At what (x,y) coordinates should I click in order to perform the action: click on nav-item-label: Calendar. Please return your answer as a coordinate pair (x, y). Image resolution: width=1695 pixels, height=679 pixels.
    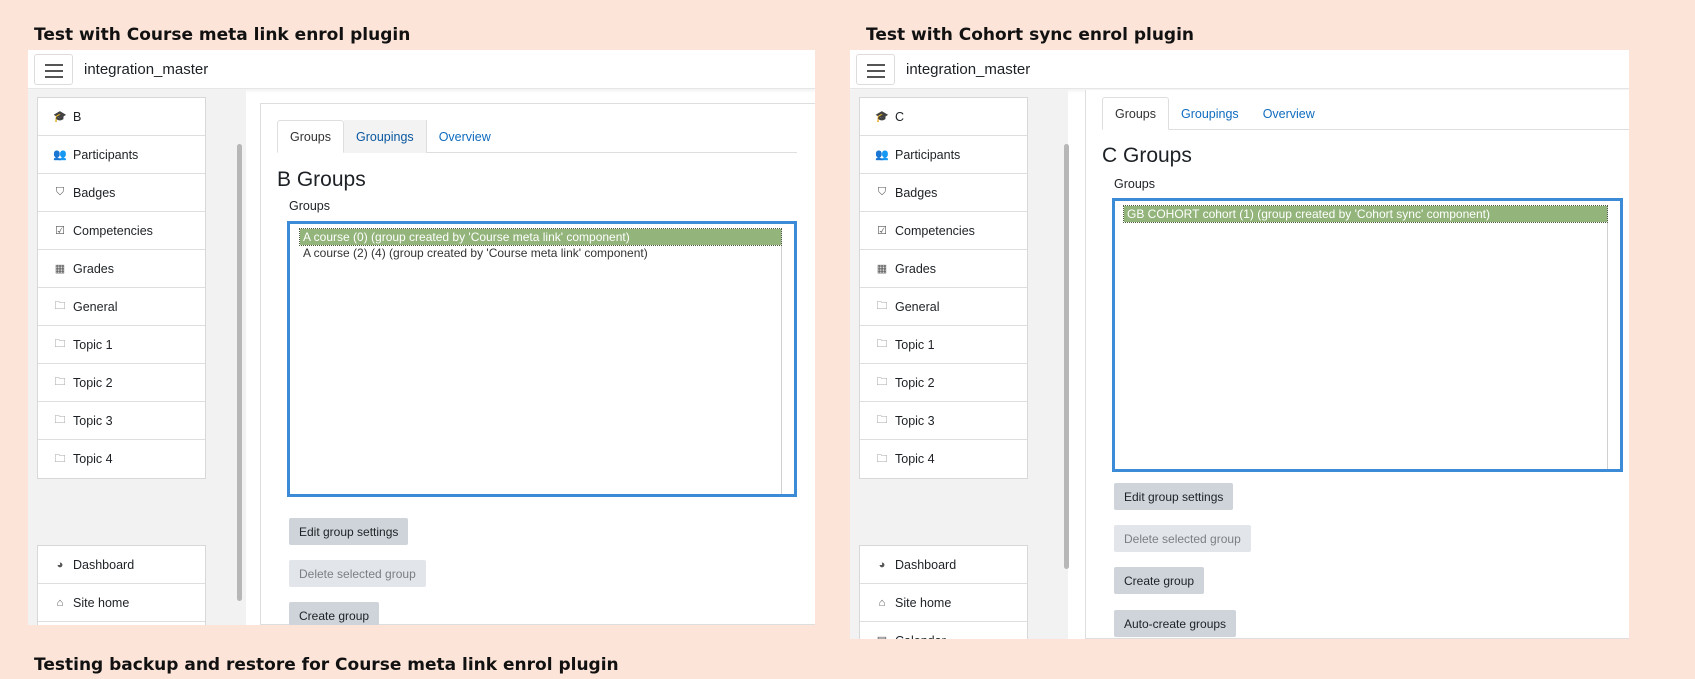
    Looking at the image, I should click on (920, 637).